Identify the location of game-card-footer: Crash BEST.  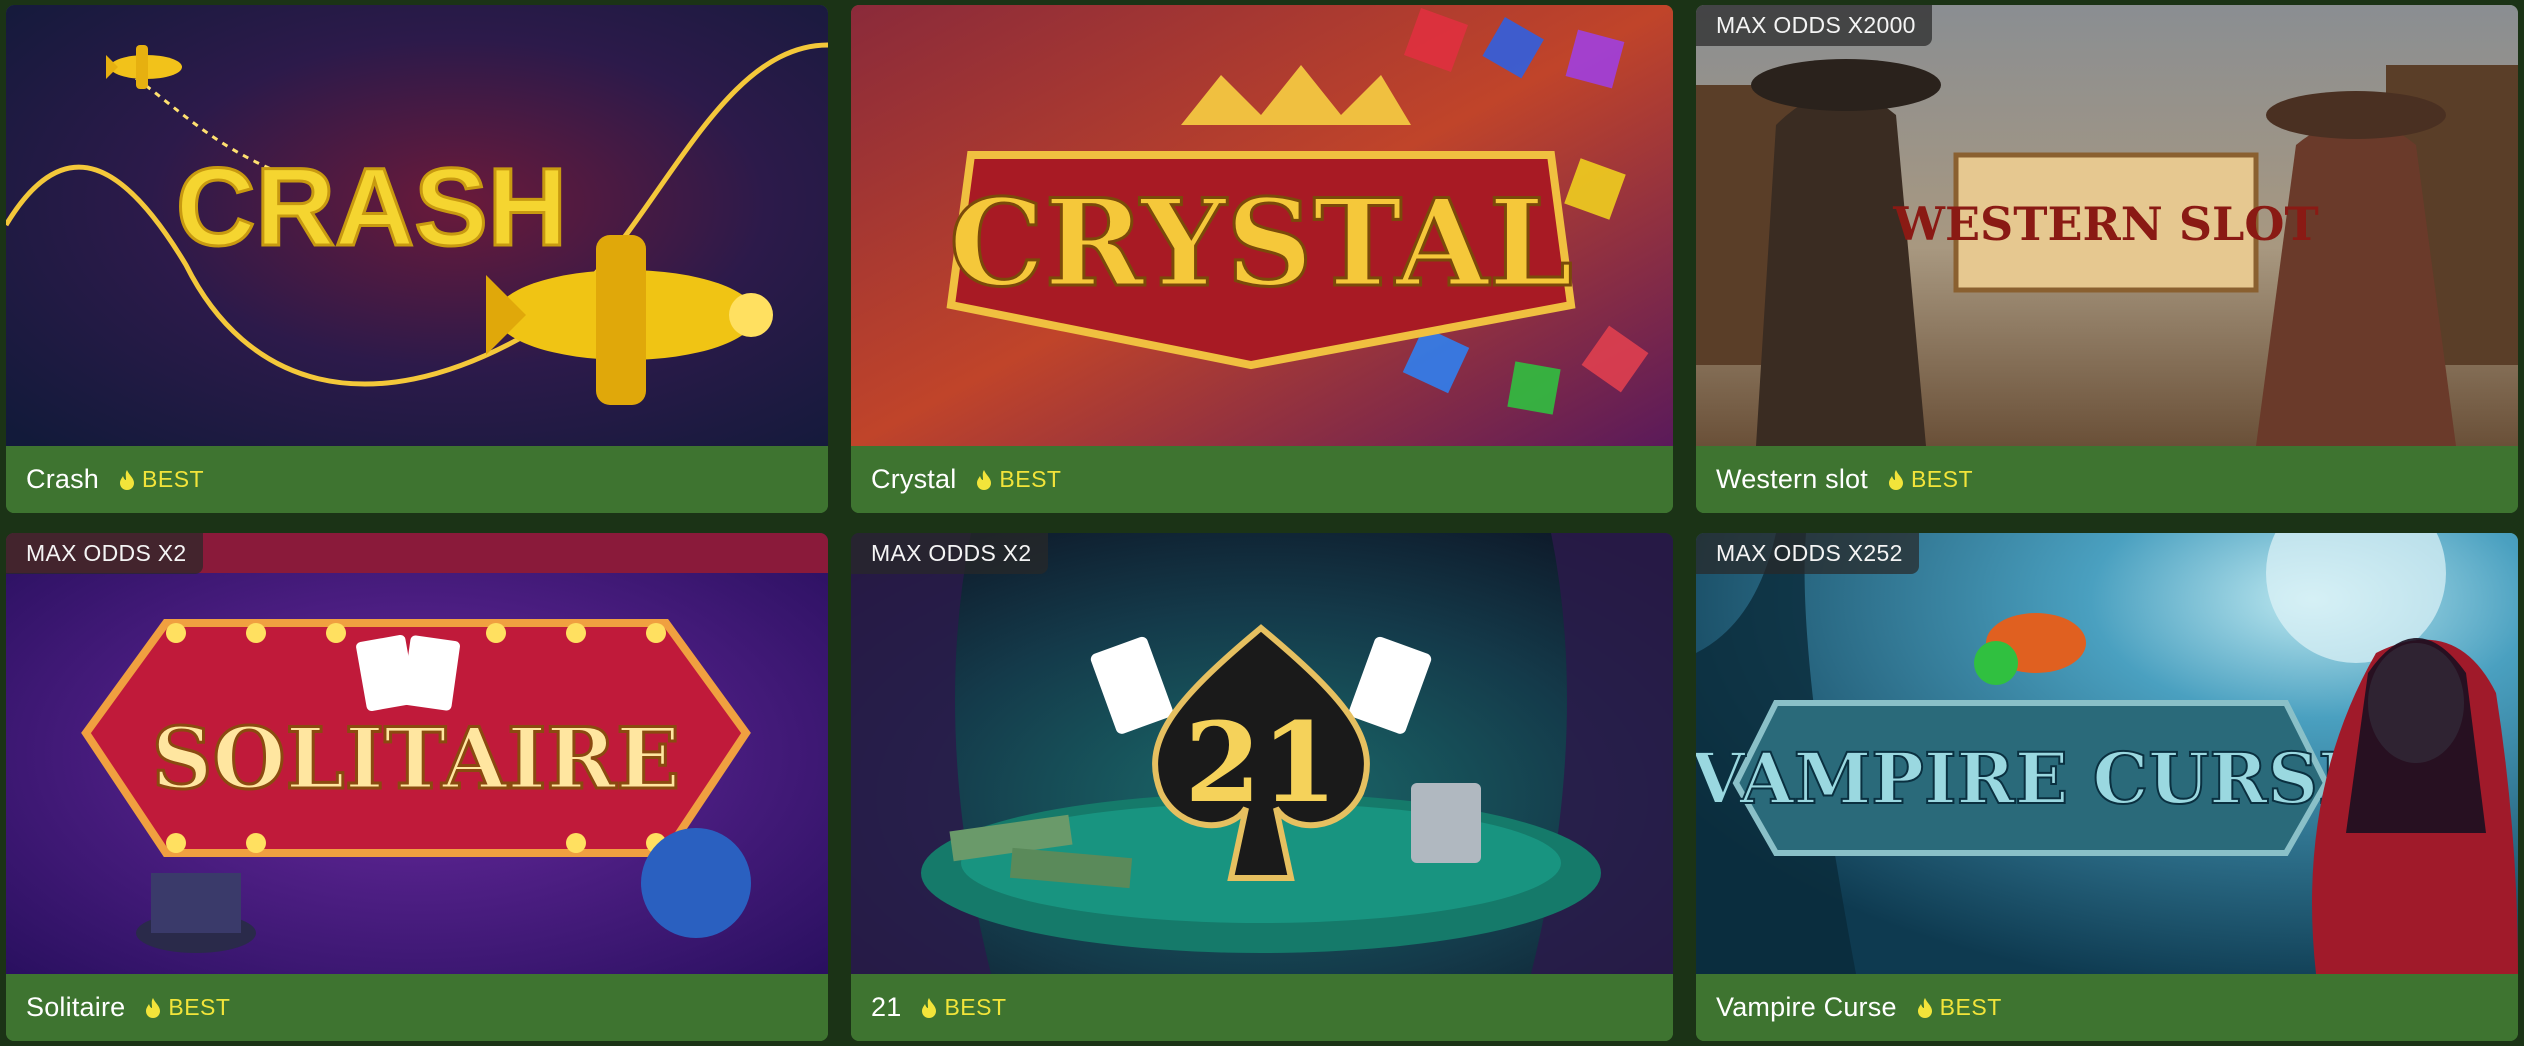
(417, 479).